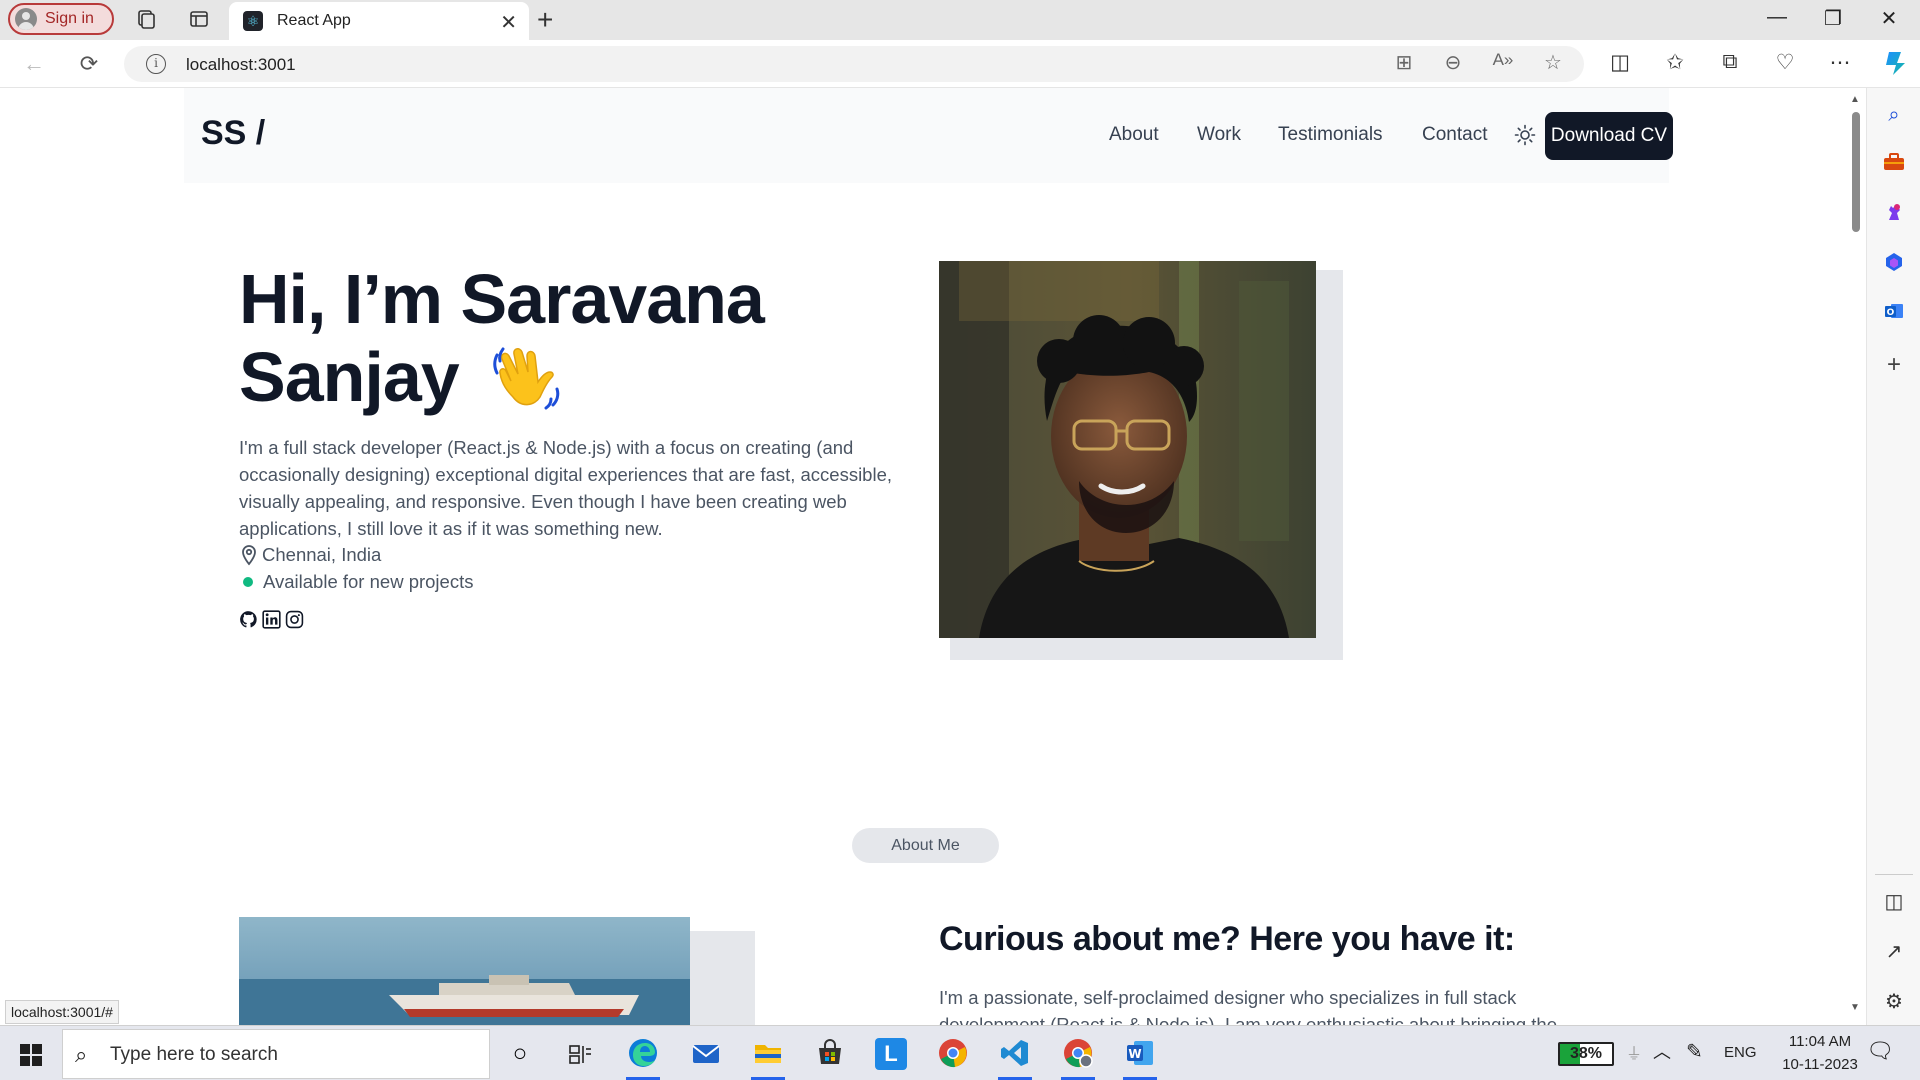  Describe the element at coordinates (294, 619) in the screenshot. I see `instagram-icon` at that location.